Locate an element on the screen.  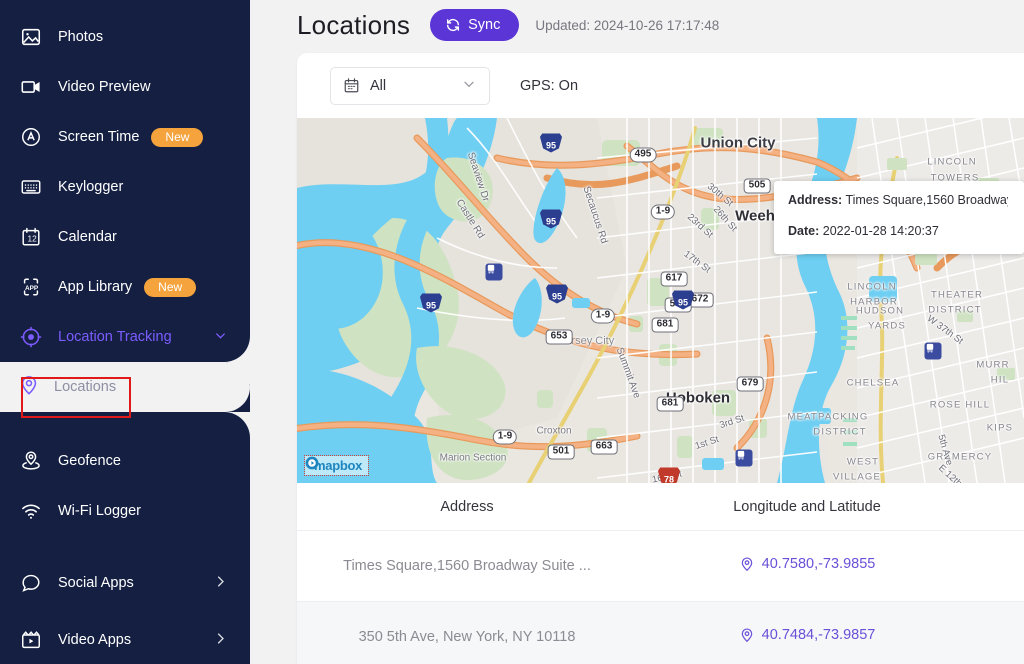
map-place-label: Croxton is located at coordinates (554, 431).